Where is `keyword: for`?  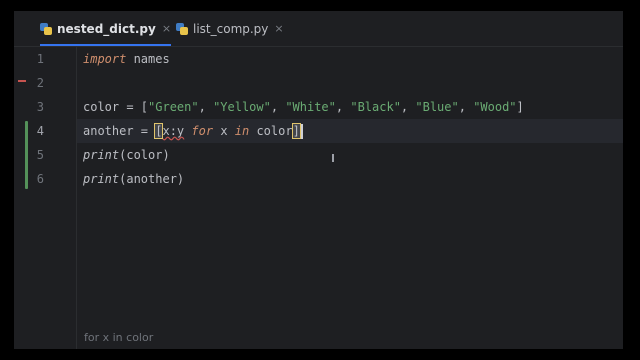 keyword: for is located at coordinates (202, 131).